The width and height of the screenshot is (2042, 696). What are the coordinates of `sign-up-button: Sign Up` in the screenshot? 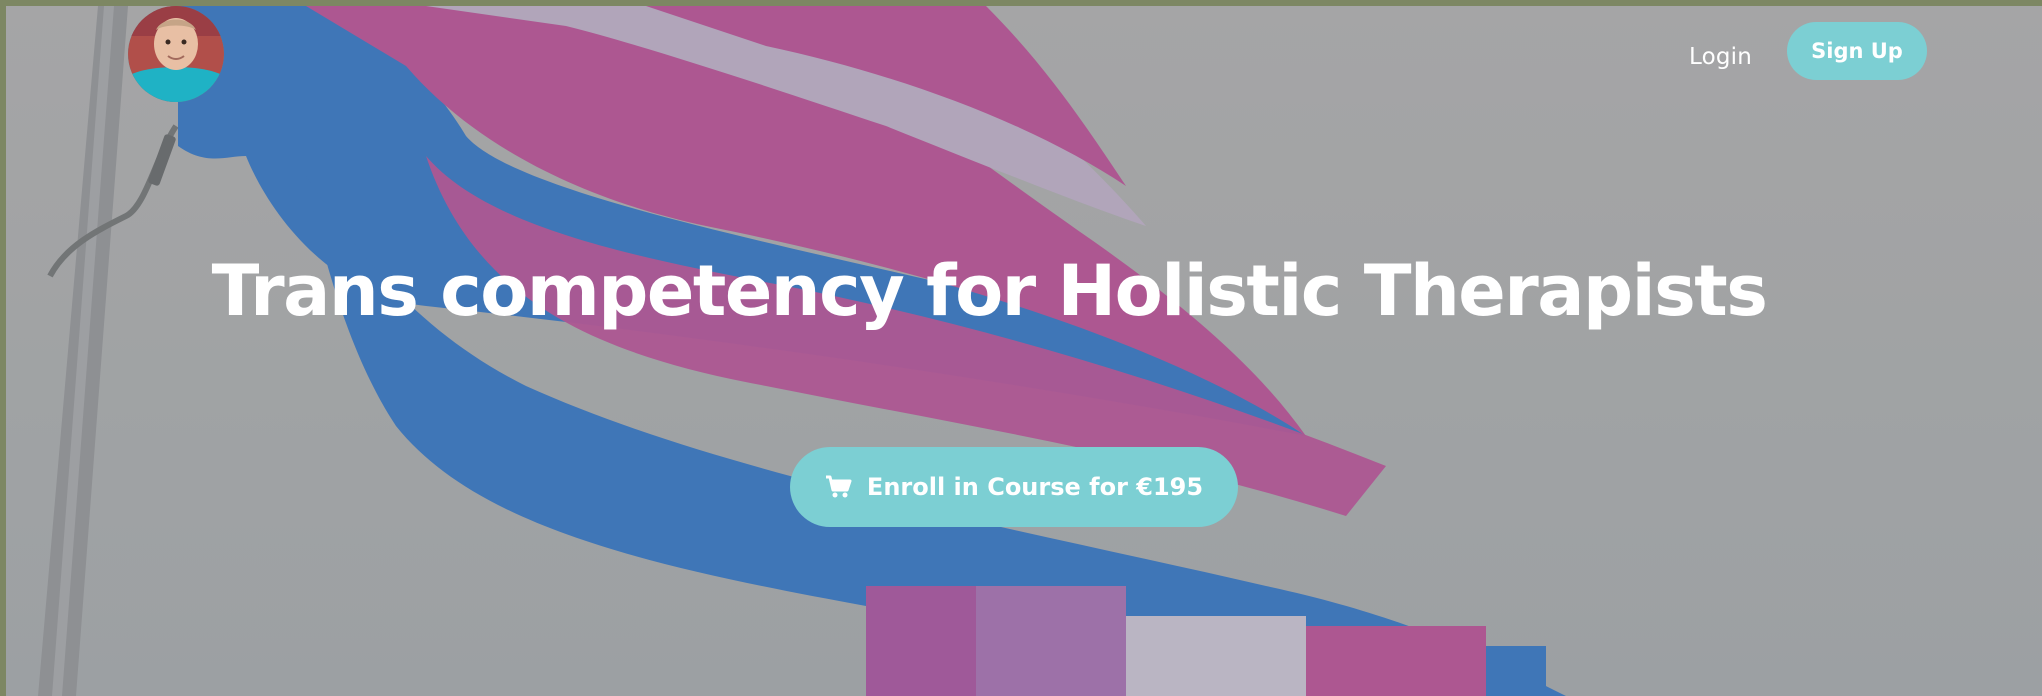 It's located at (1857, 51).